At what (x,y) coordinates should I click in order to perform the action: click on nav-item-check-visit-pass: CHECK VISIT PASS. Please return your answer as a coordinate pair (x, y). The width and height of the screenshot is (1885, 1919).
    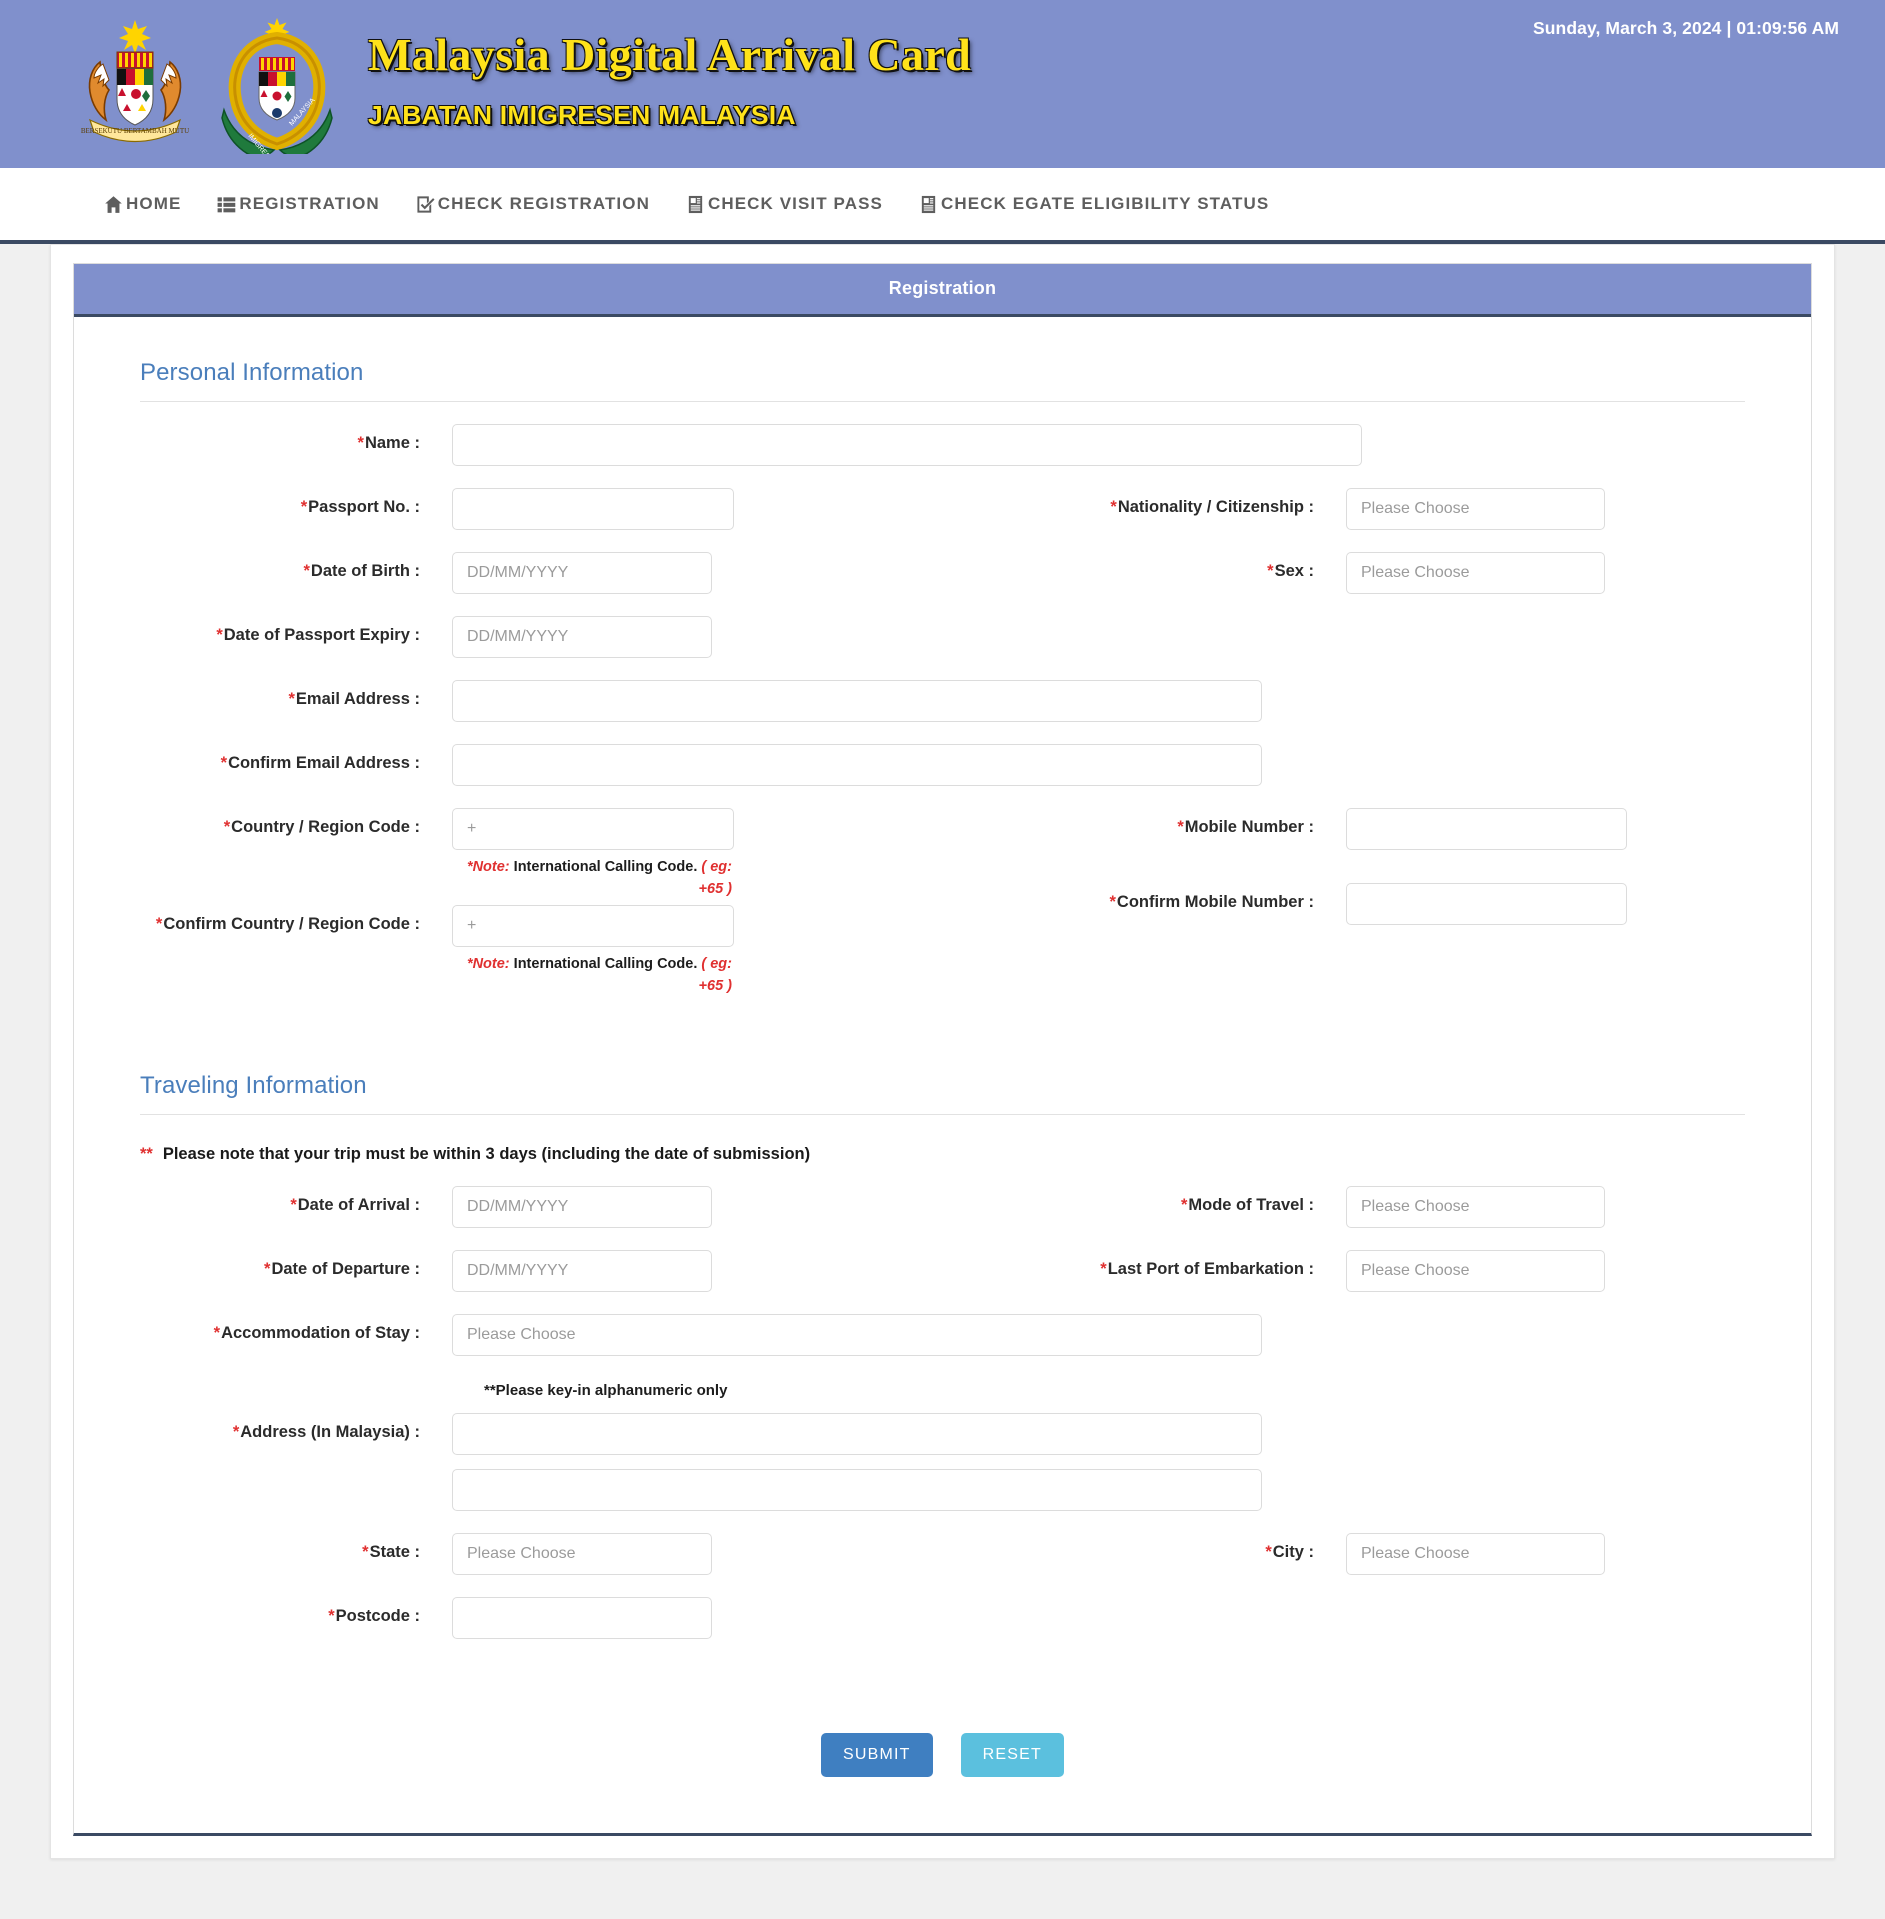
    Looking at the image, I should click on (784, 204).